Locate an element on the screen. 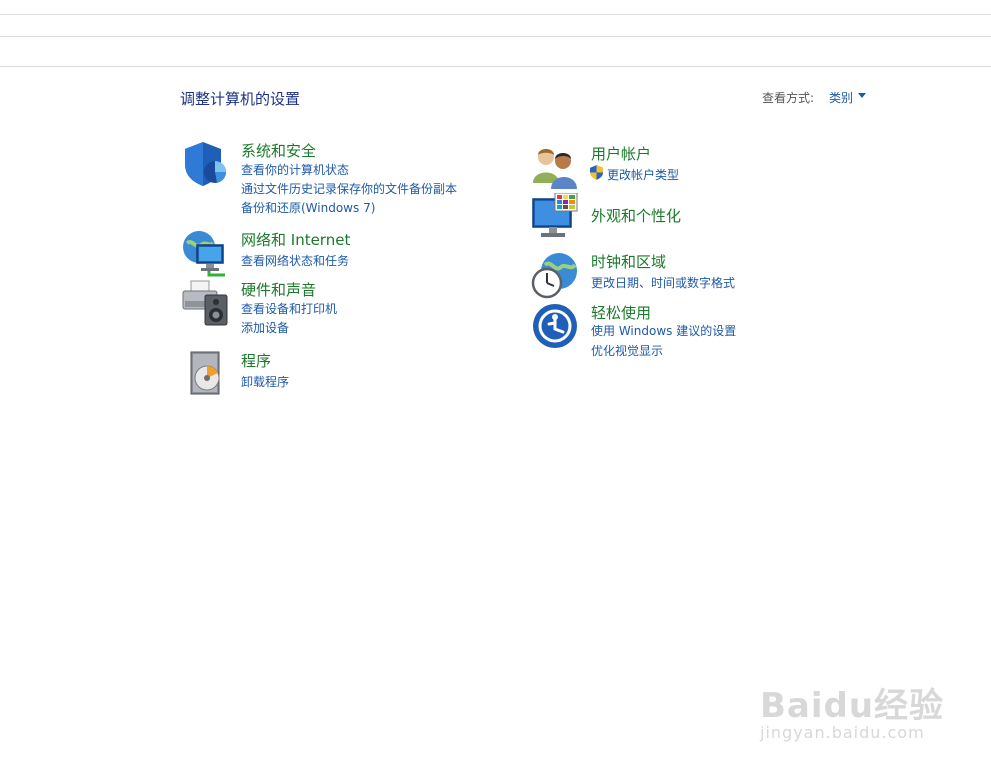  clock-region-title: 时钟和区域 is located at coordinates (628, 261).